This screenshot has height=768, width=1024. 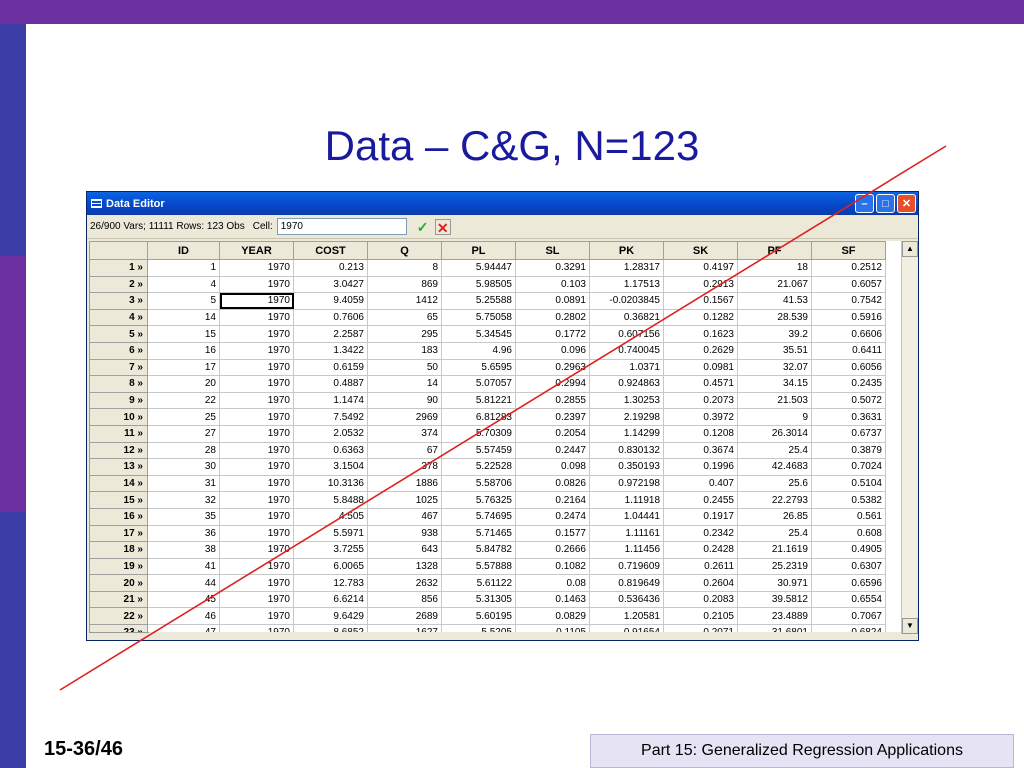 I want to click on table-cell: 3.0427, so click(x=330, y=284).